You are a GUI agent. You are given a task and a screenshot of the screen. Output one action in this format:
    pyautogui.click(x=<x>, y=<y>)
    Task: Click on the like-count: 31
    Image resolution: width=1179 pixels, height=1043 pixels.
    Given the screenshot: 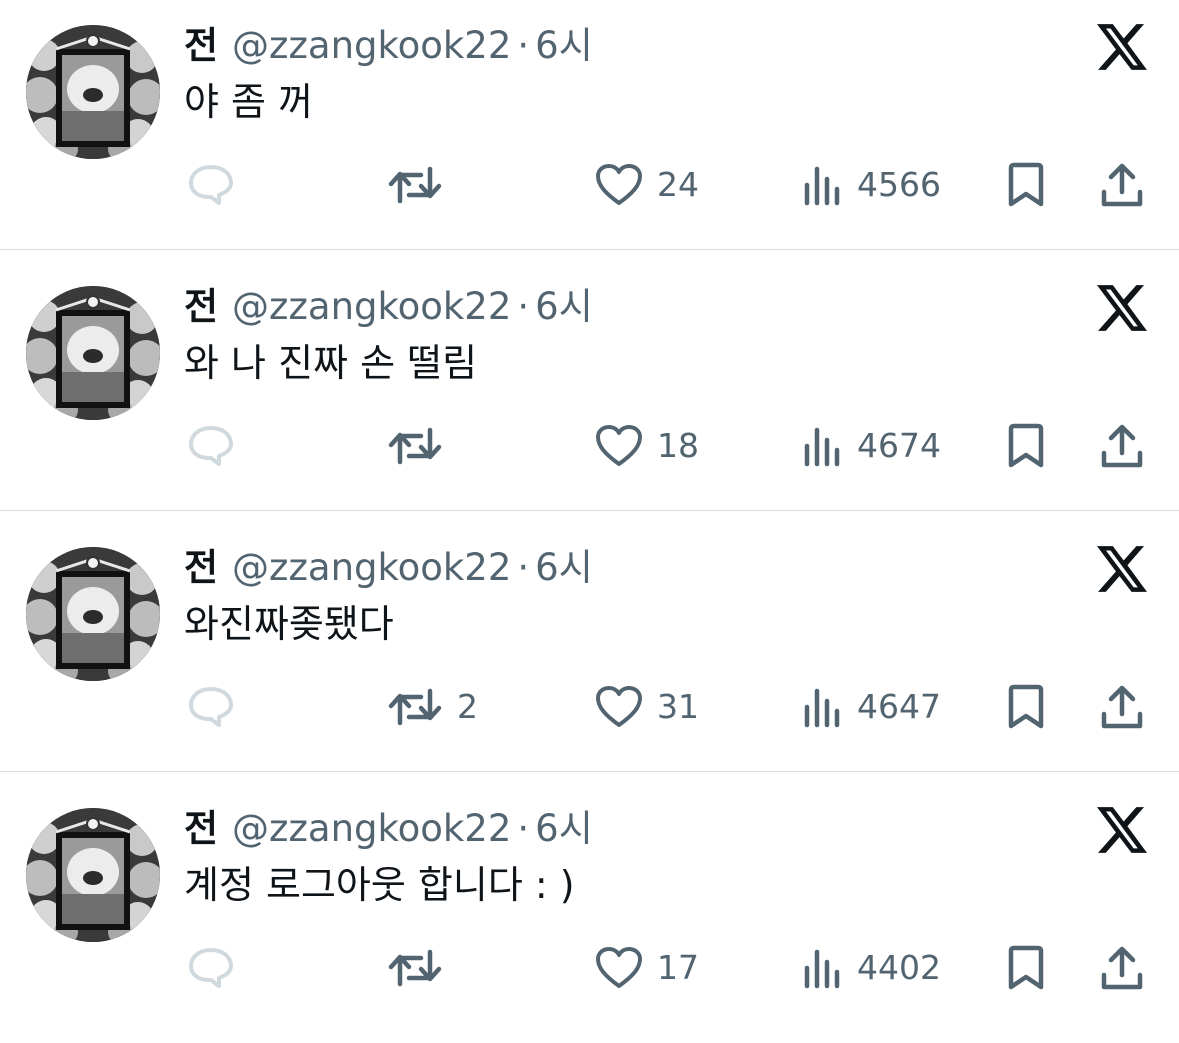 What is the action you would take?
    pyautogui.click(x=678, y=706)
    